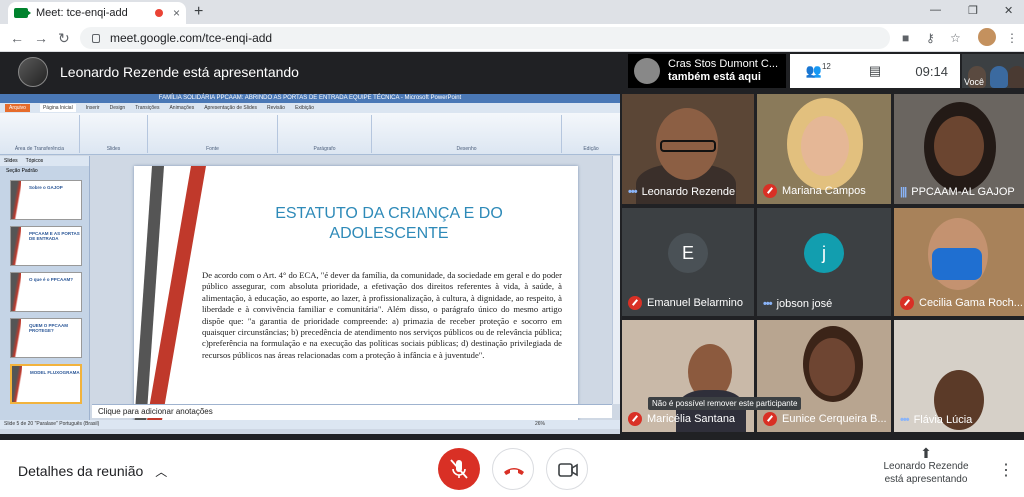  Describe the element at coordinates (39, 149) in the screenshot. I see `ribbon-group-label: Área de Transferência` at that location.